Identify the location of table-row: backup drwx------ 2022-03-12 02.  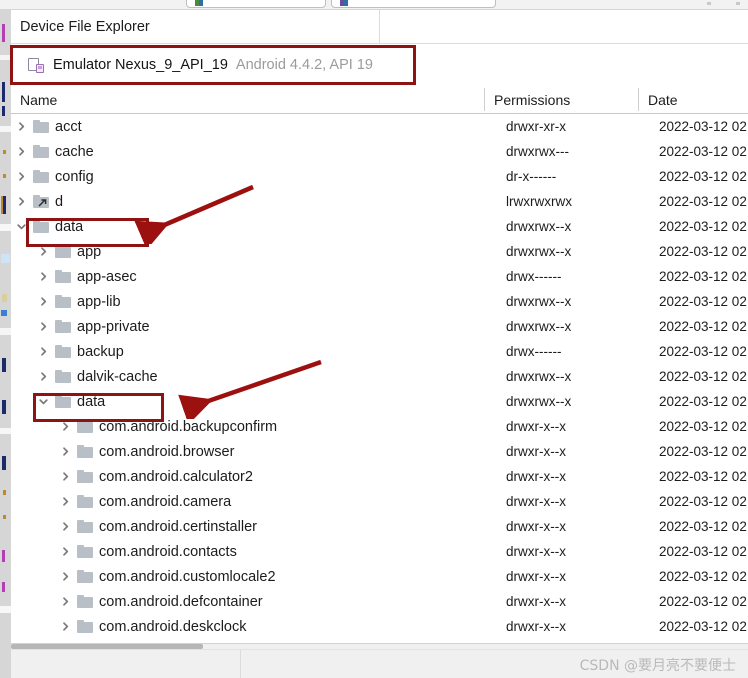
(379, 351).